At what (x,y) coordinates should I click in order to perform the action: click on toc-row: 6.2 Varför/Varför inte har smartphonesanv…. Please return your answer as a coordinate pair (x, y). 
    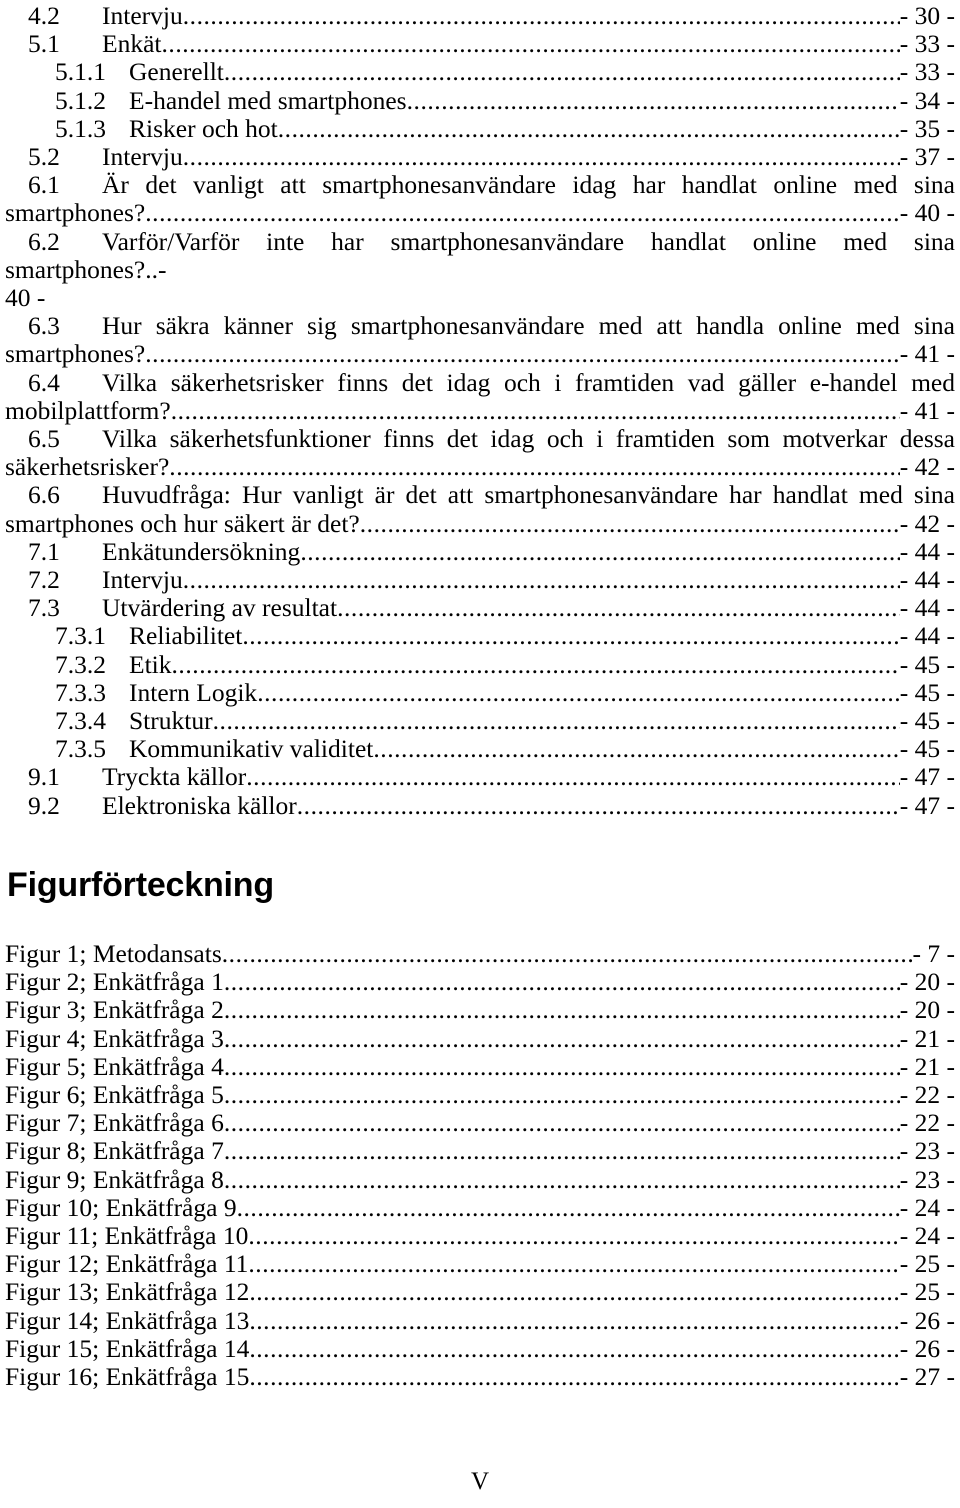
    Looking at the image, I should click on (480, 269).